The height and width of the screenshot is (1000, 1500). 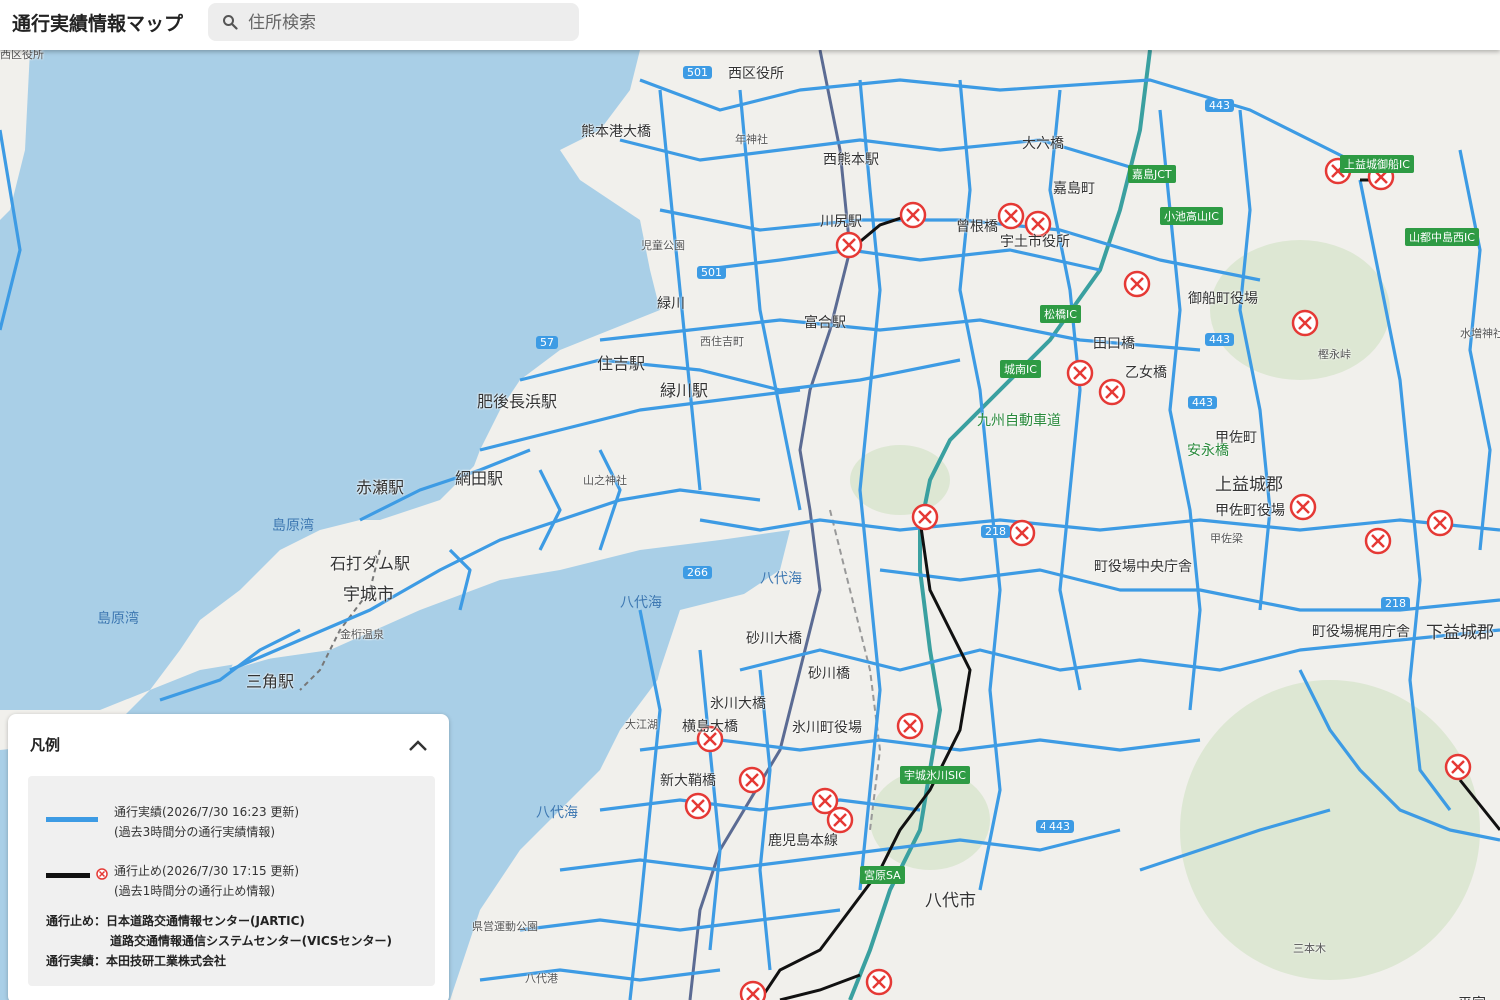 I want to click on closure-icon, so click(x=102, y=874).